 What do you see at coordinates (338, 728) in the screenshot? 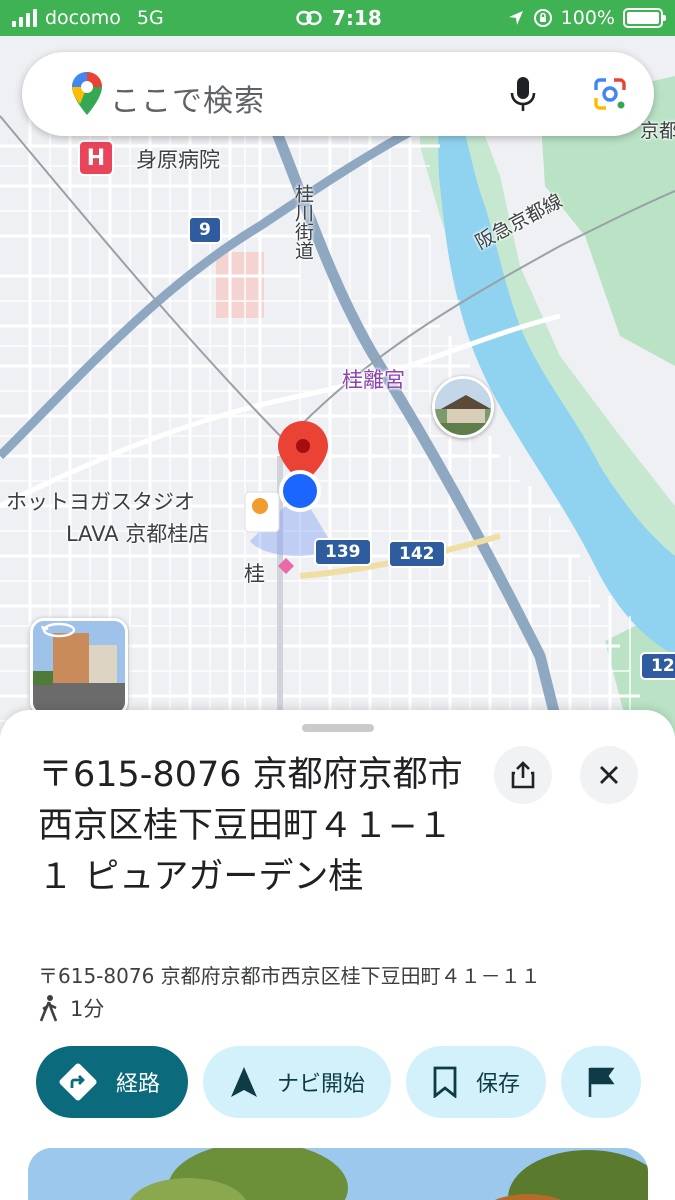
I see `sheet-drag-handle` at bounding box center [338, 728].